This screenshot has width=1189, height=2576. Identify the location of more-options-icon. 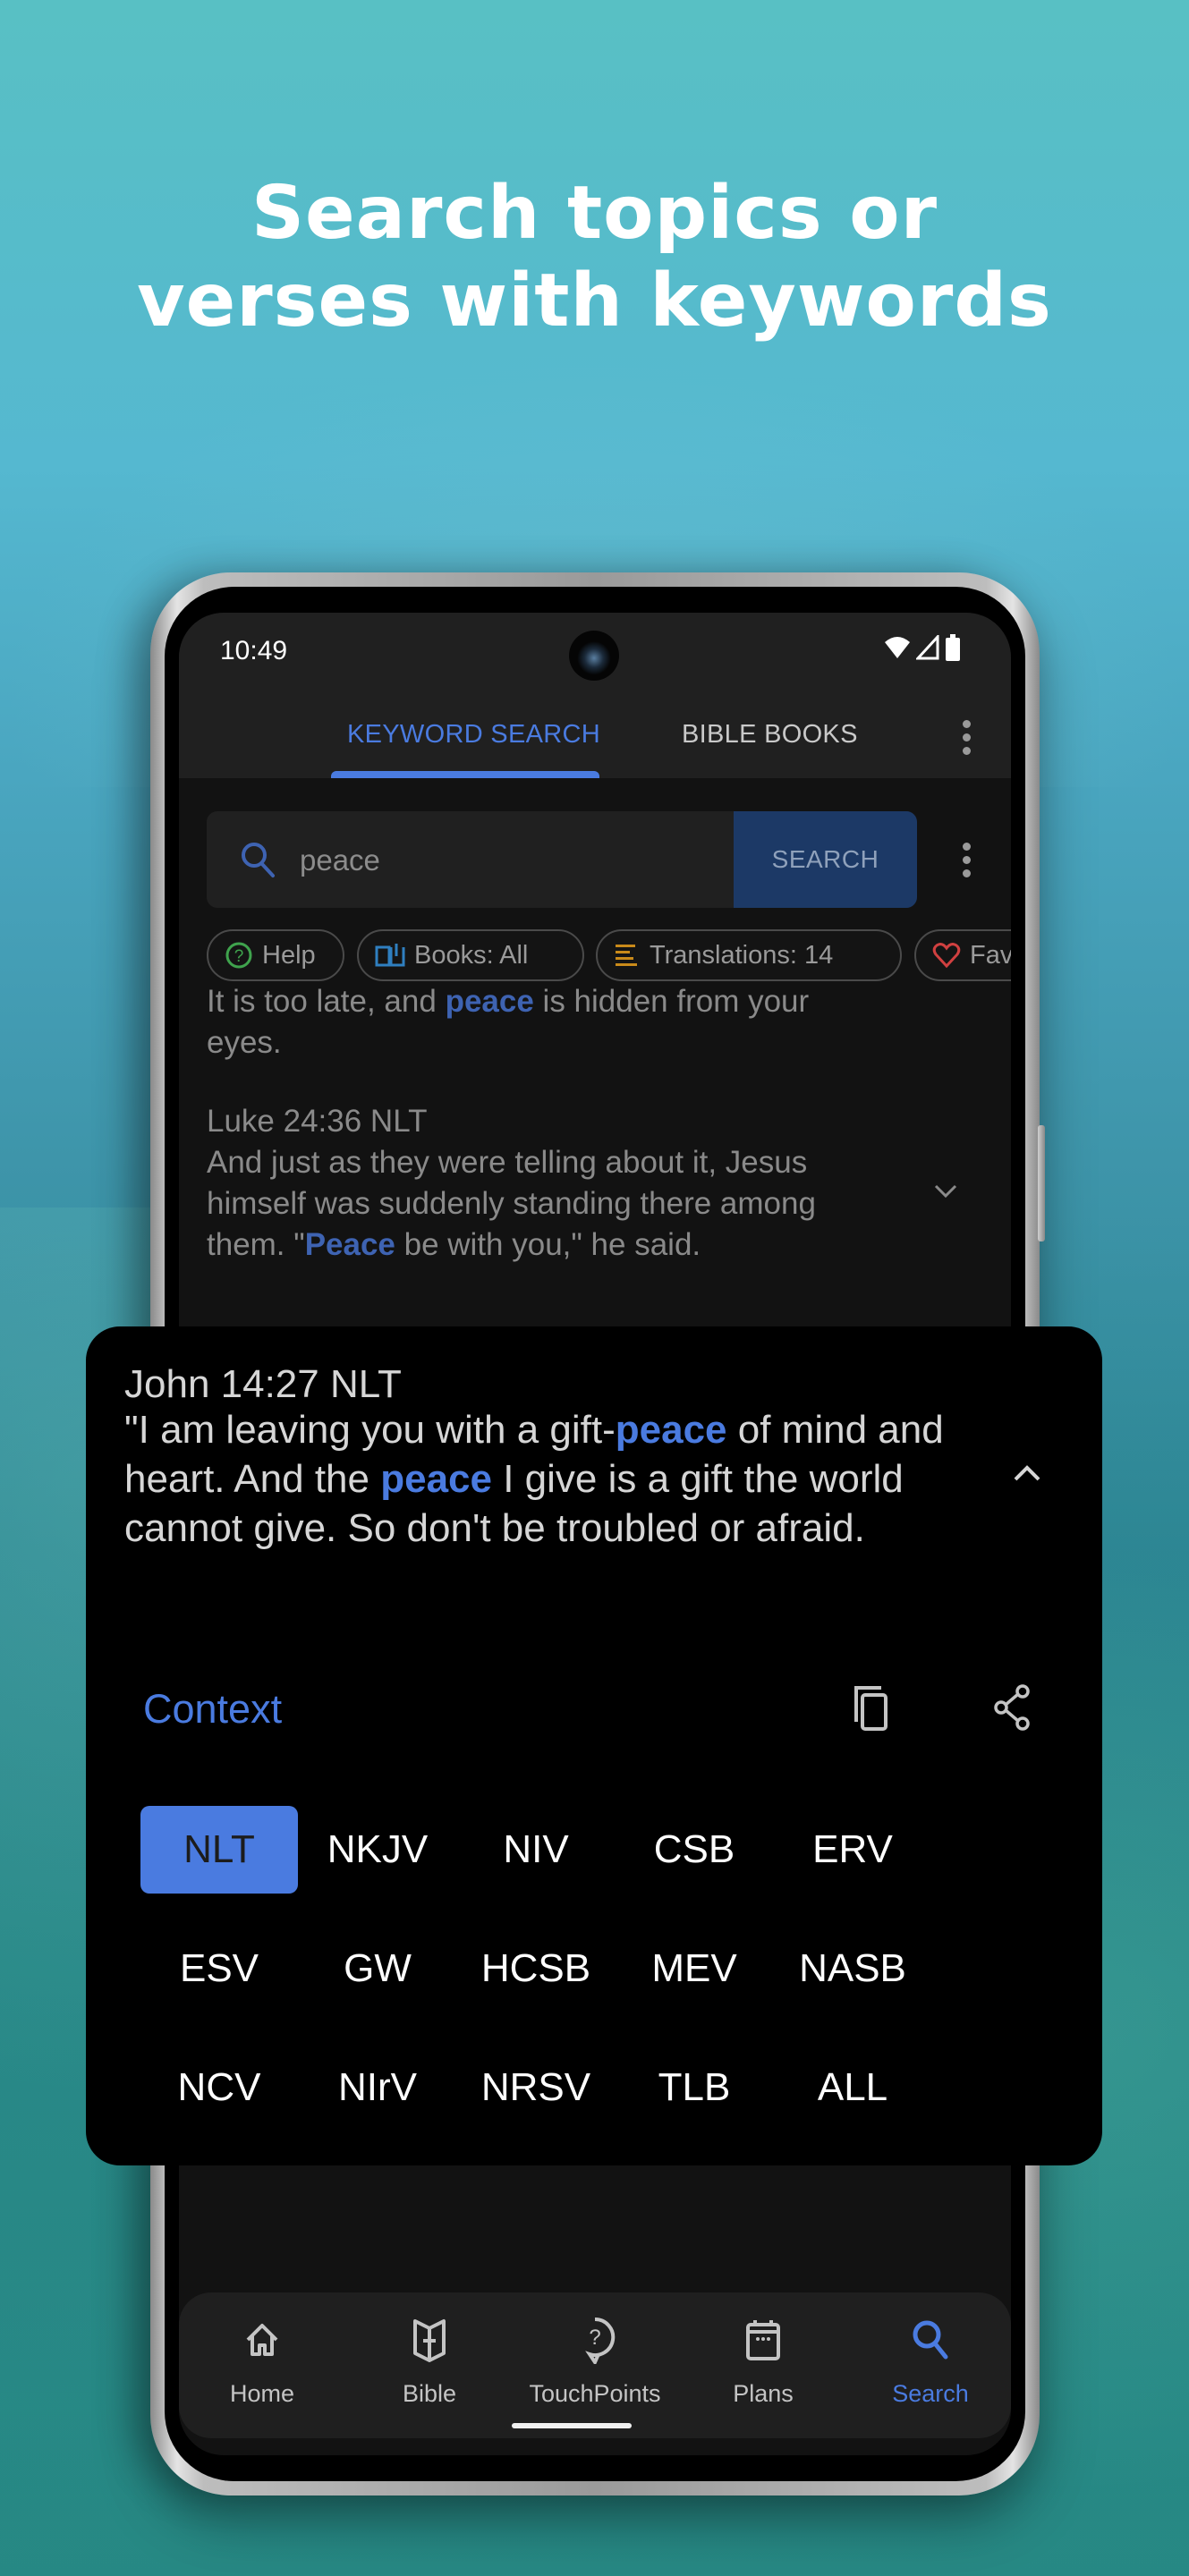
(967, 737).